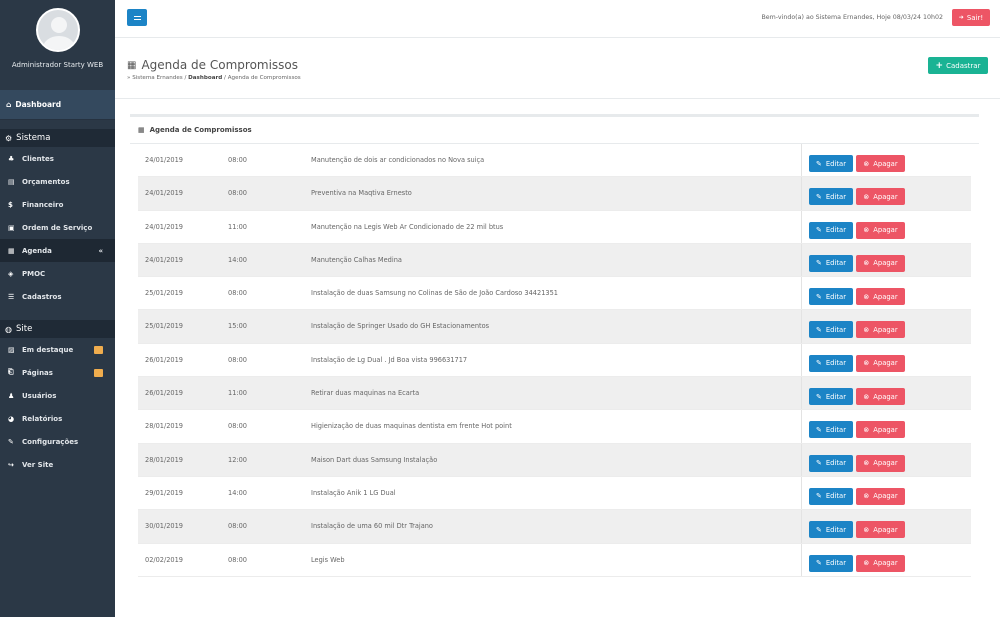 Image resolution: width=1000 pixels, height=617 pixels. Describe the element at coordinates (39, 395) in the screenshot. I see `sidebar-item-label: Usuários` at that location.